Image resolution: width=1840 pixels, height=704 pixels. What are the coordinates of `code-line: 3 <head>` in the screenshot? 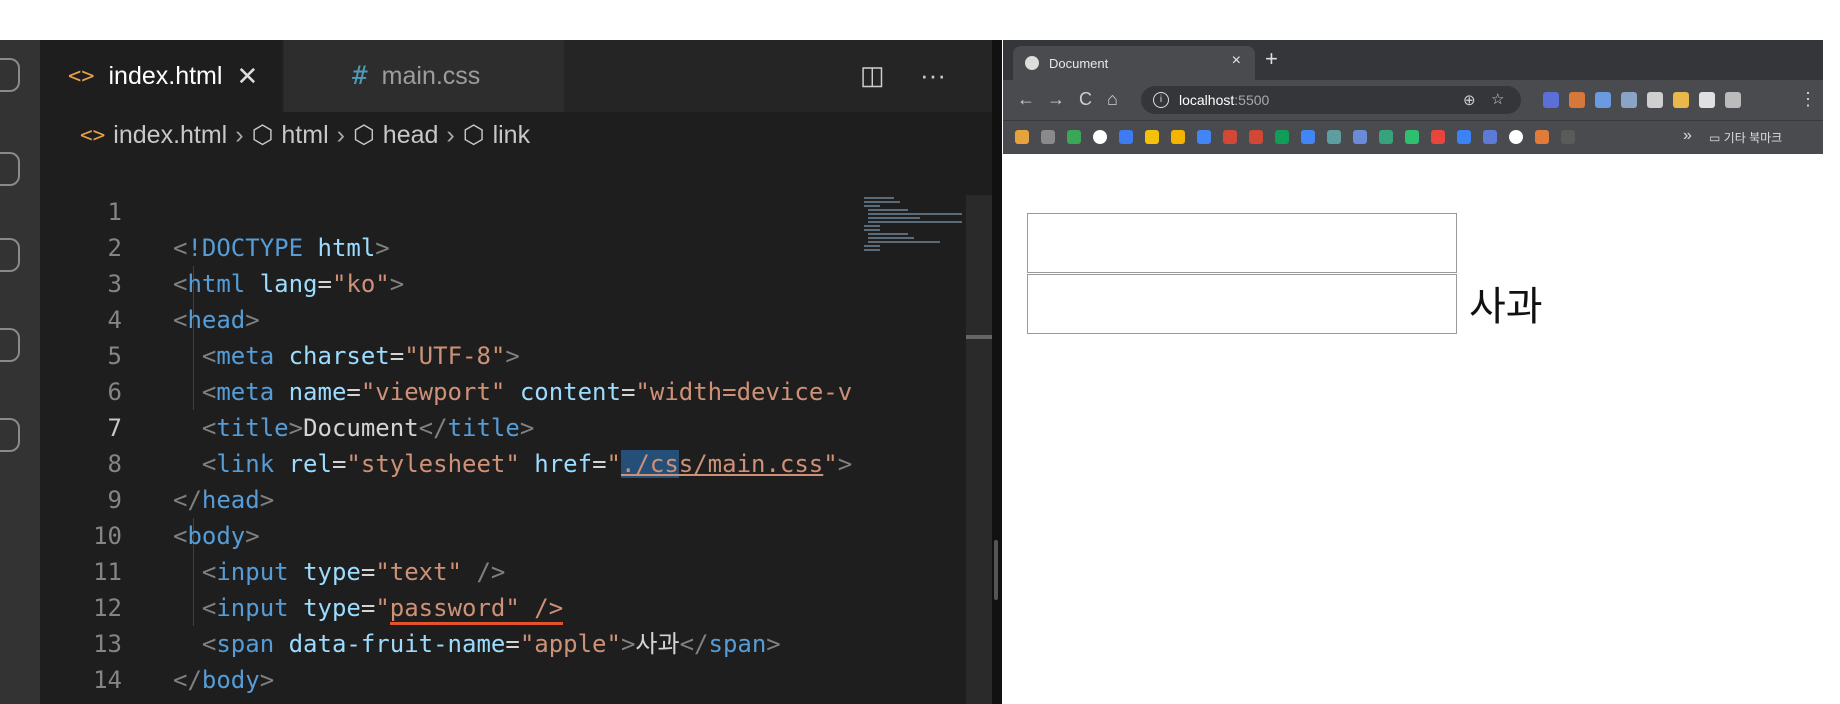 It's located at (150, 282).